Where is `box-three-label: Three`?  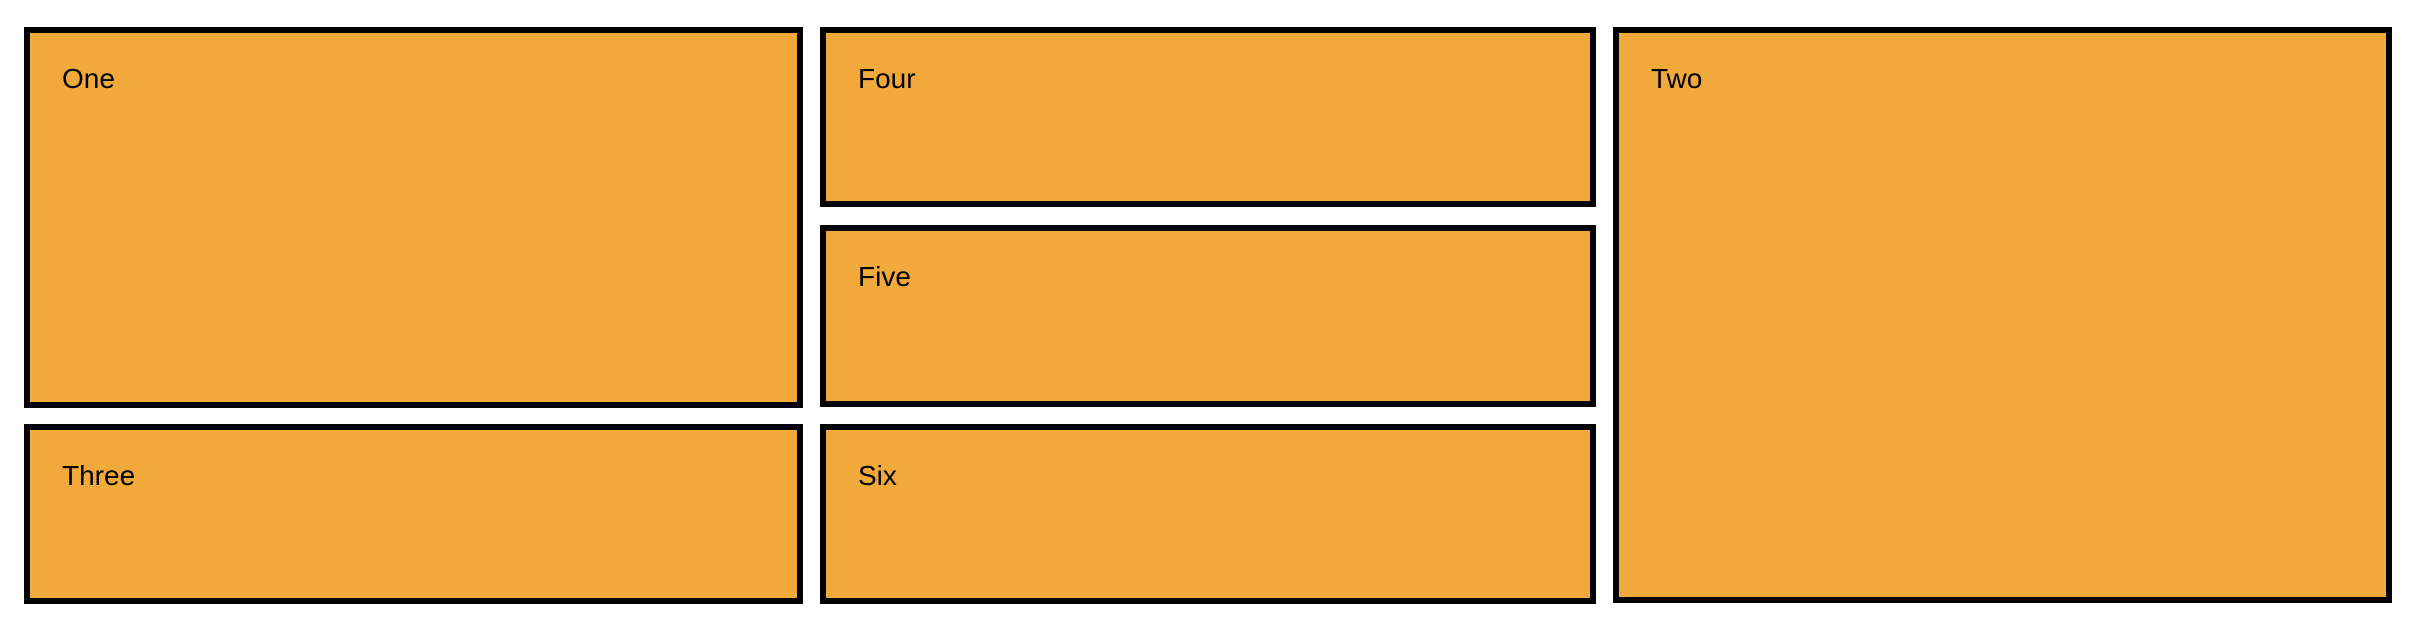 box-three-label: Three is located at coordinates (99, 475).